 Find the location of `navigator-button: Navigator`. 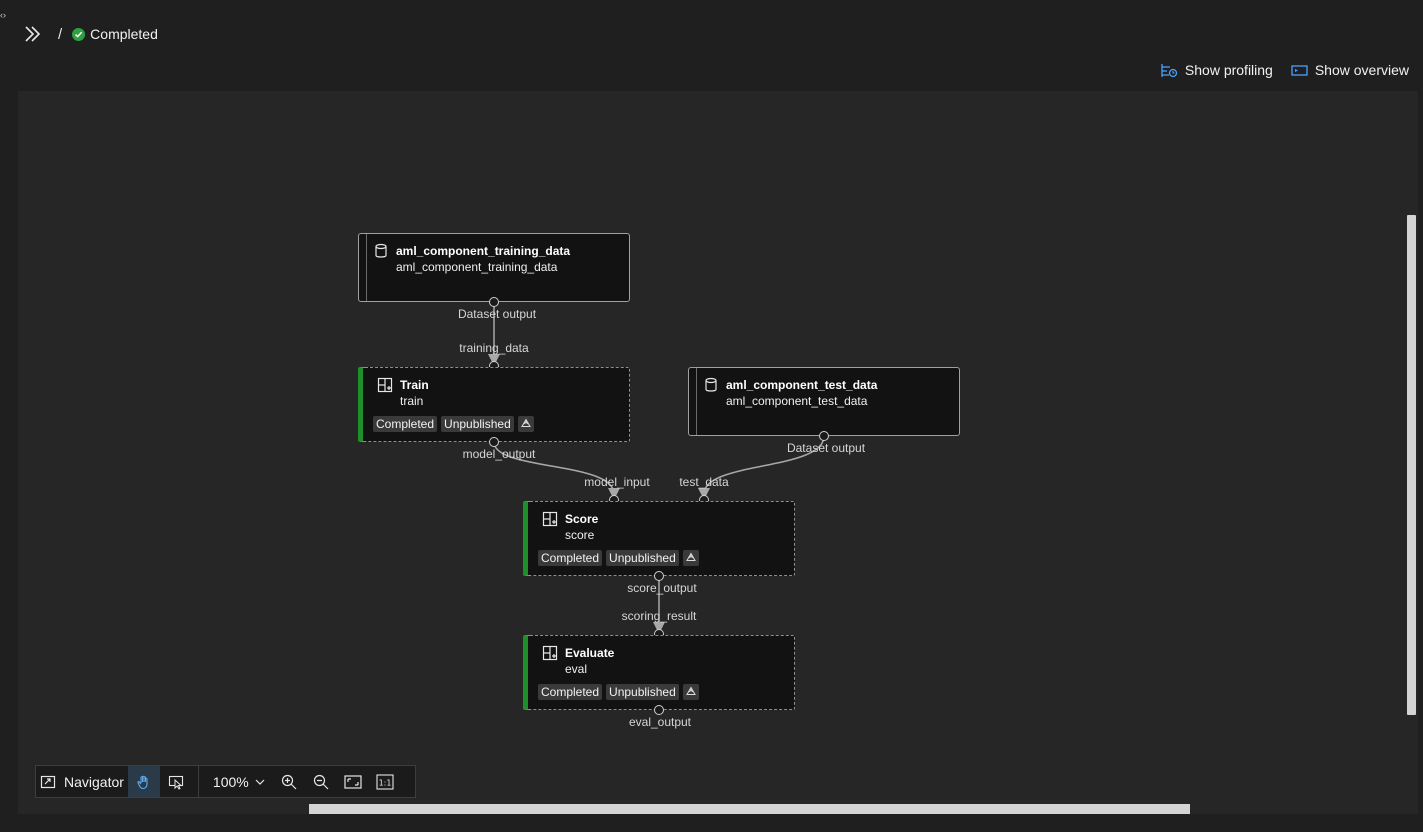

navigator-button: Navigator is located at coordinates (82, 781).